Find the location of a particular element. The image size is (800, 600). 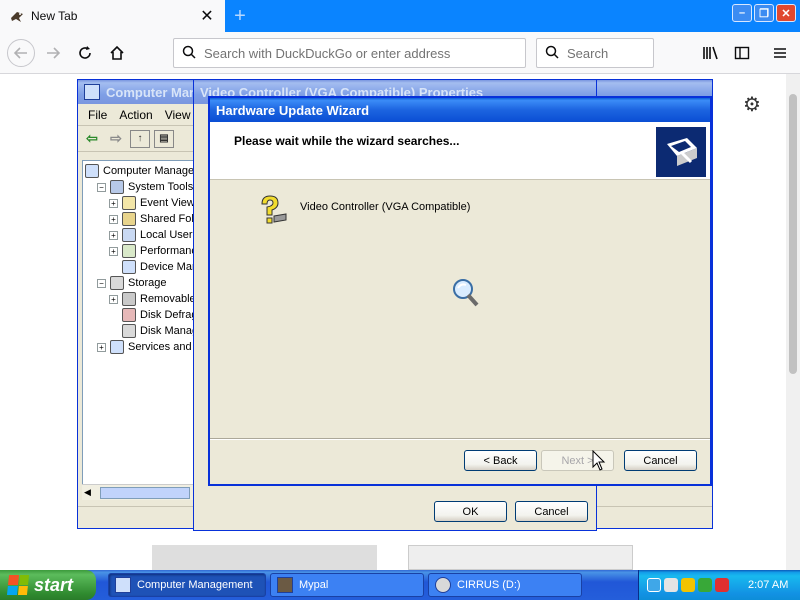

mouse-cursor-icon is located at coordinates (599, 462).